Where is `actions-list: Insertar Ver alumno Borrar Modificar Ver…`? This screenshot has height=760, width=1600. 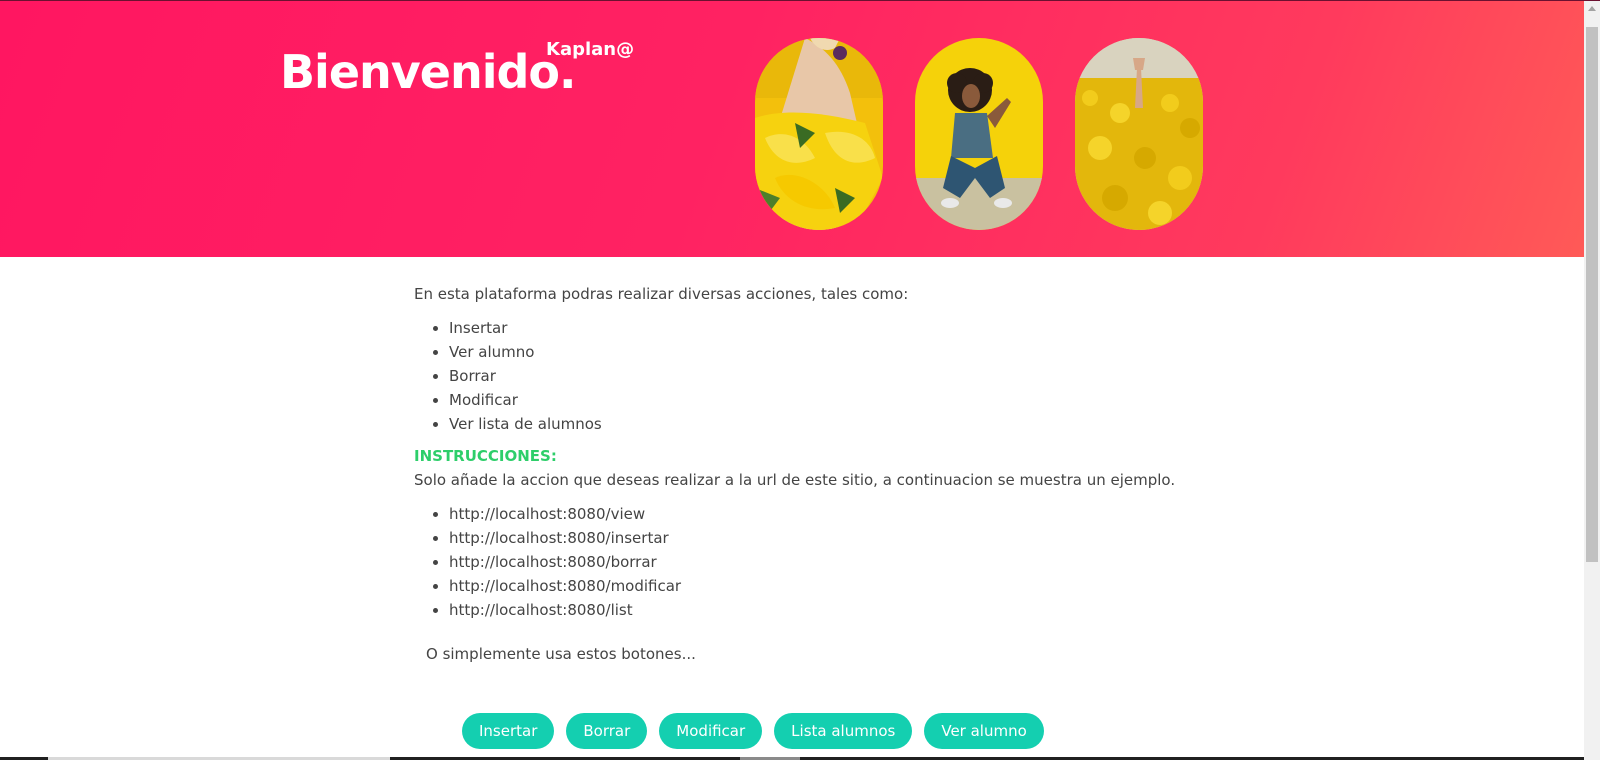 actions-list: Insertar Ver alumno Borrar Modificar Ver… is located at coordinates (814, 376).